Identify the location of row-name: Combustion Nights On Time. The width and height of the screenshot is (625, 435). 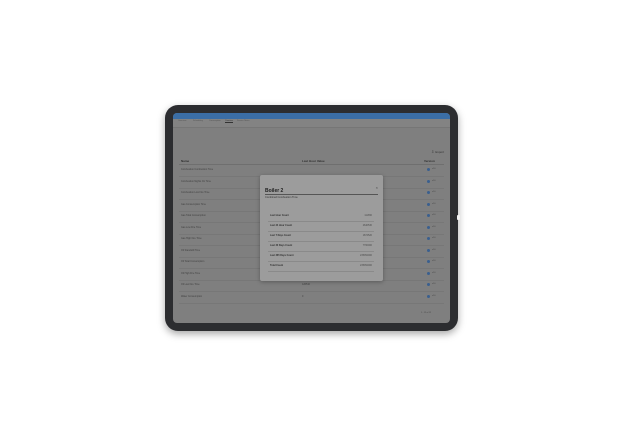
(196, 181).